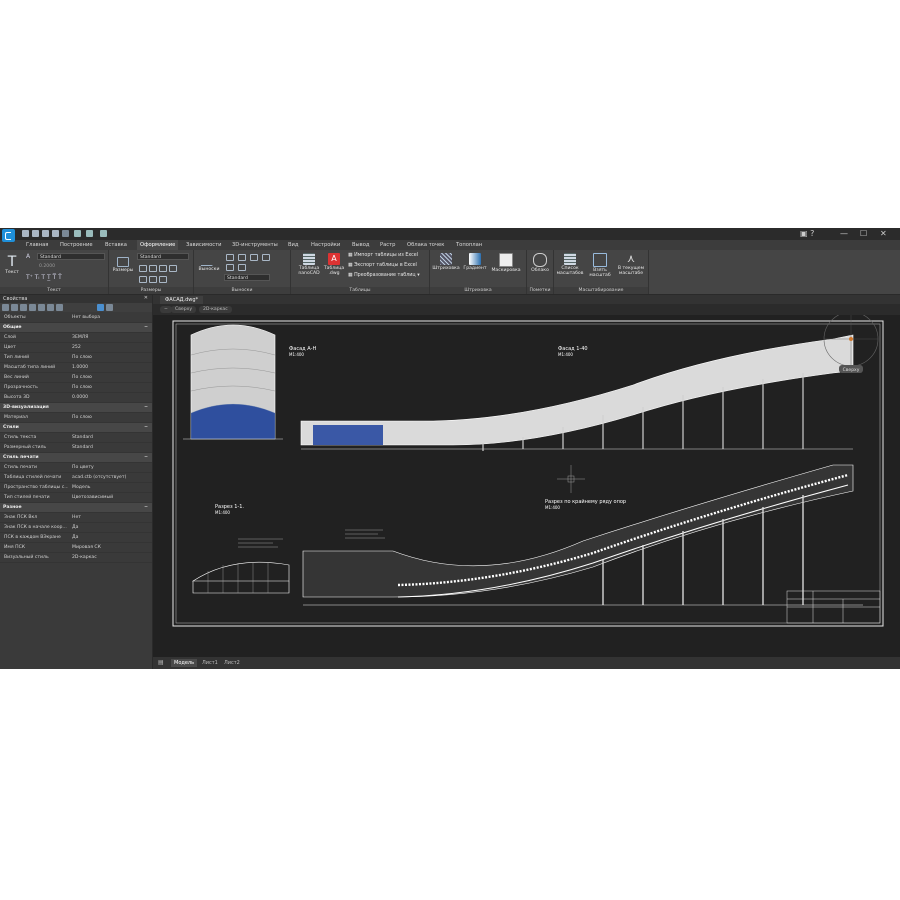 This screenshot has height=900, width=900. Describe the element at coordinates (45, 233) in the screenshot. I see `save-icon` at that location.